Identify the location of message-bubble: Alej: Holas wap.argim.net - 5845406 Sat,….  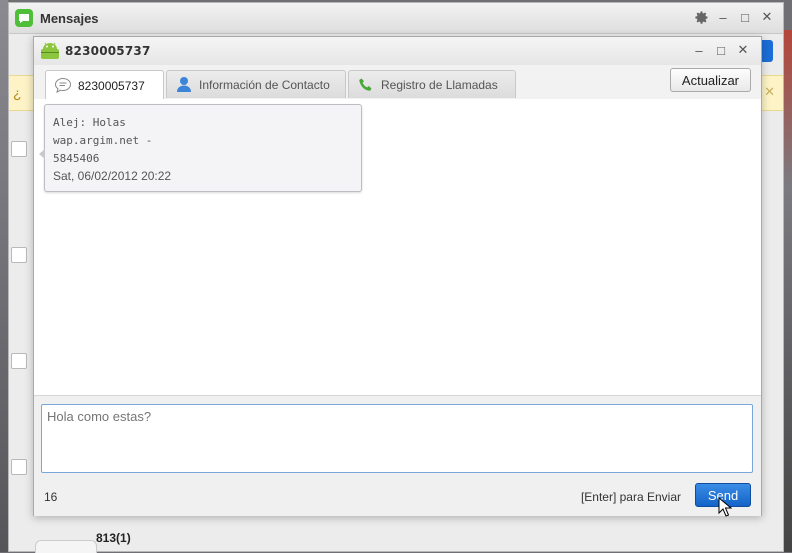
(200, 148).